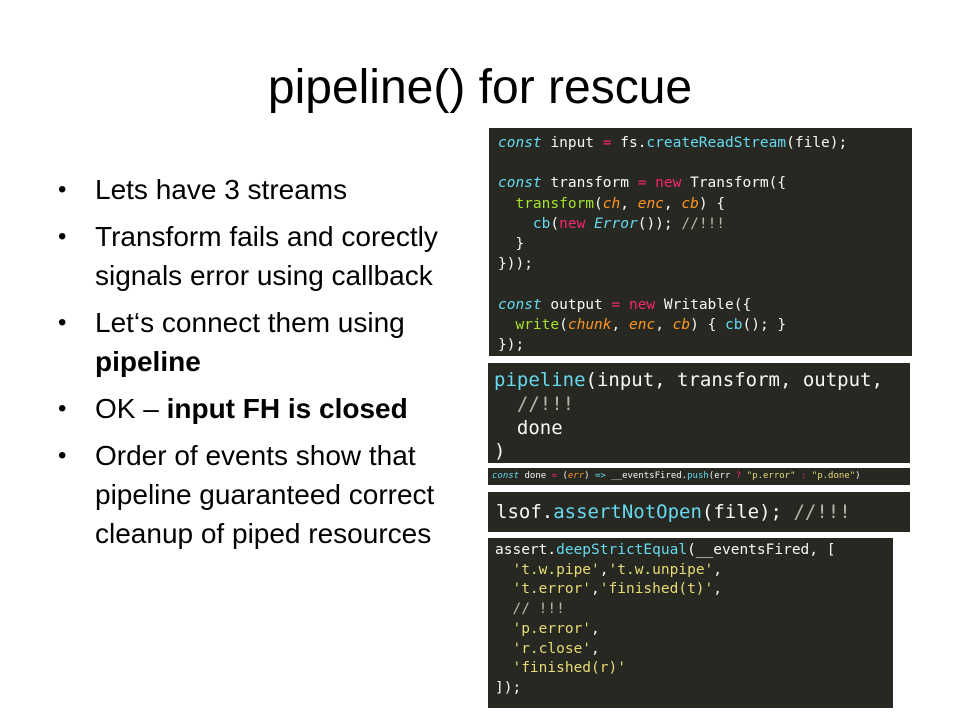  I want to click on code-token: =>, so click(600, 476).